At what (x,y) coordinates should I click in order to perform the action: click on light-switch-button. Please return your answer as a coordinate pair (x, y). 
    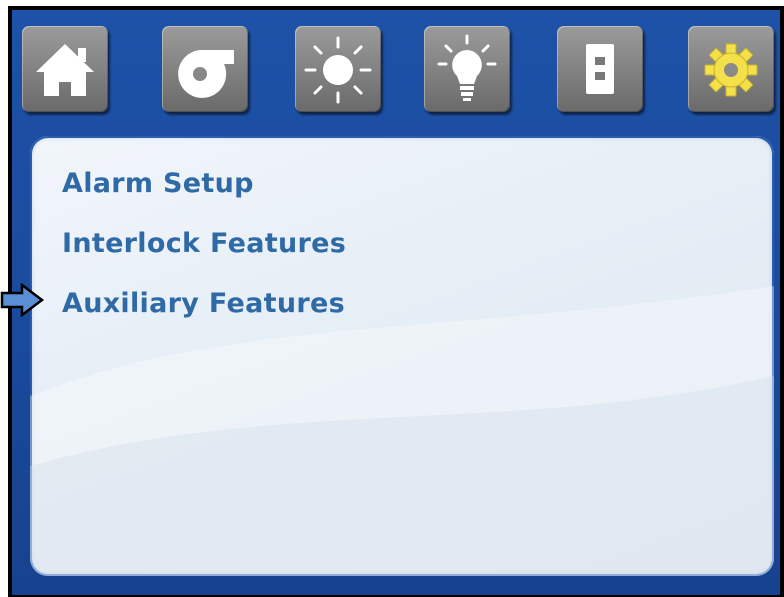
    Looking at the image, I should click on (600, 69).